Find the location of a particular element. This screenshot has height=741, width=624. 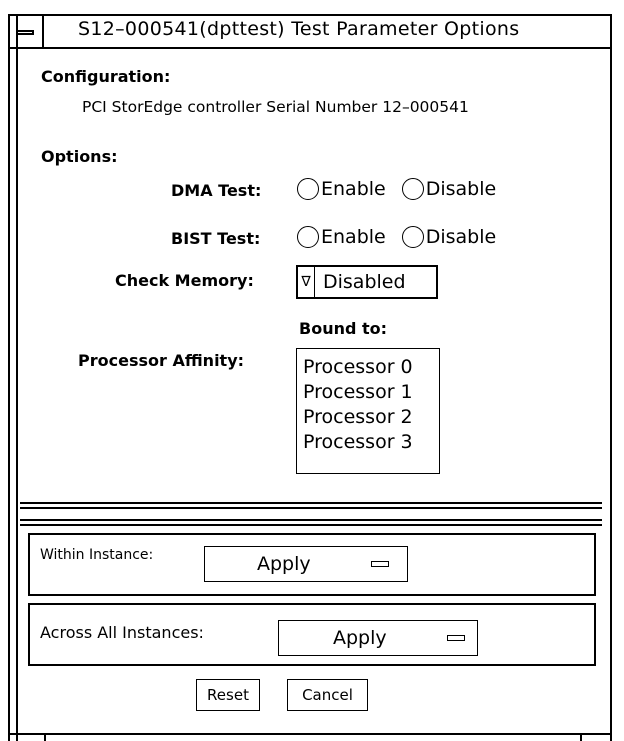

window-frame-left is located at coordinates (9, 377).